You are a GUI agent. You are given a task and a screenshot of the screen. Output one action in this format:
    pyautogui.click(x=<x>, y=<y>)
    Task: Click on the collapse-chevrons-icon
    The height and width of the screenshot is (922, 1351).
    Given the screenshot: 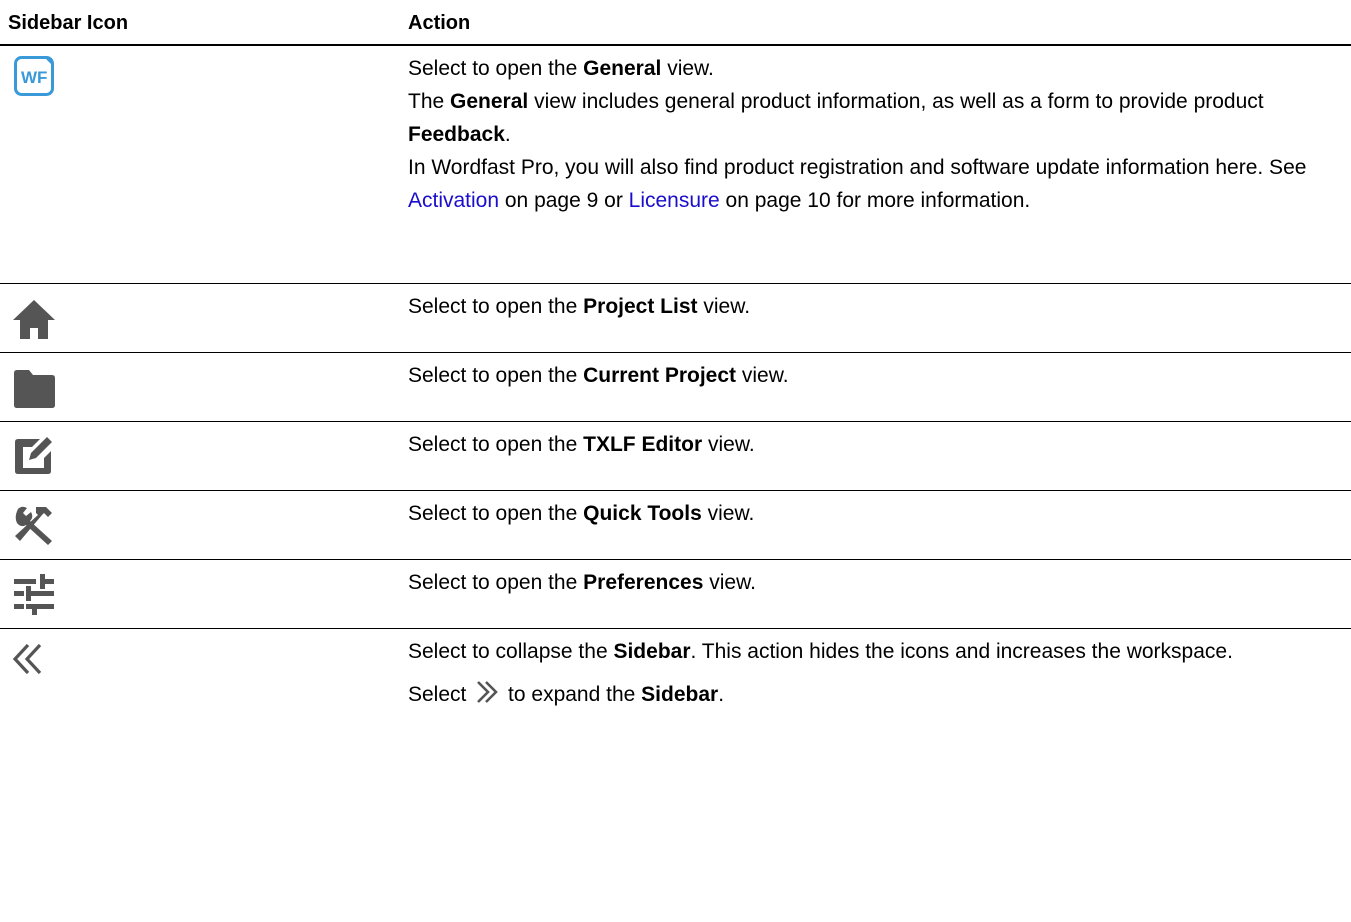 What is the action you would take?
    pyautogui.click(x=30, y=664)
    